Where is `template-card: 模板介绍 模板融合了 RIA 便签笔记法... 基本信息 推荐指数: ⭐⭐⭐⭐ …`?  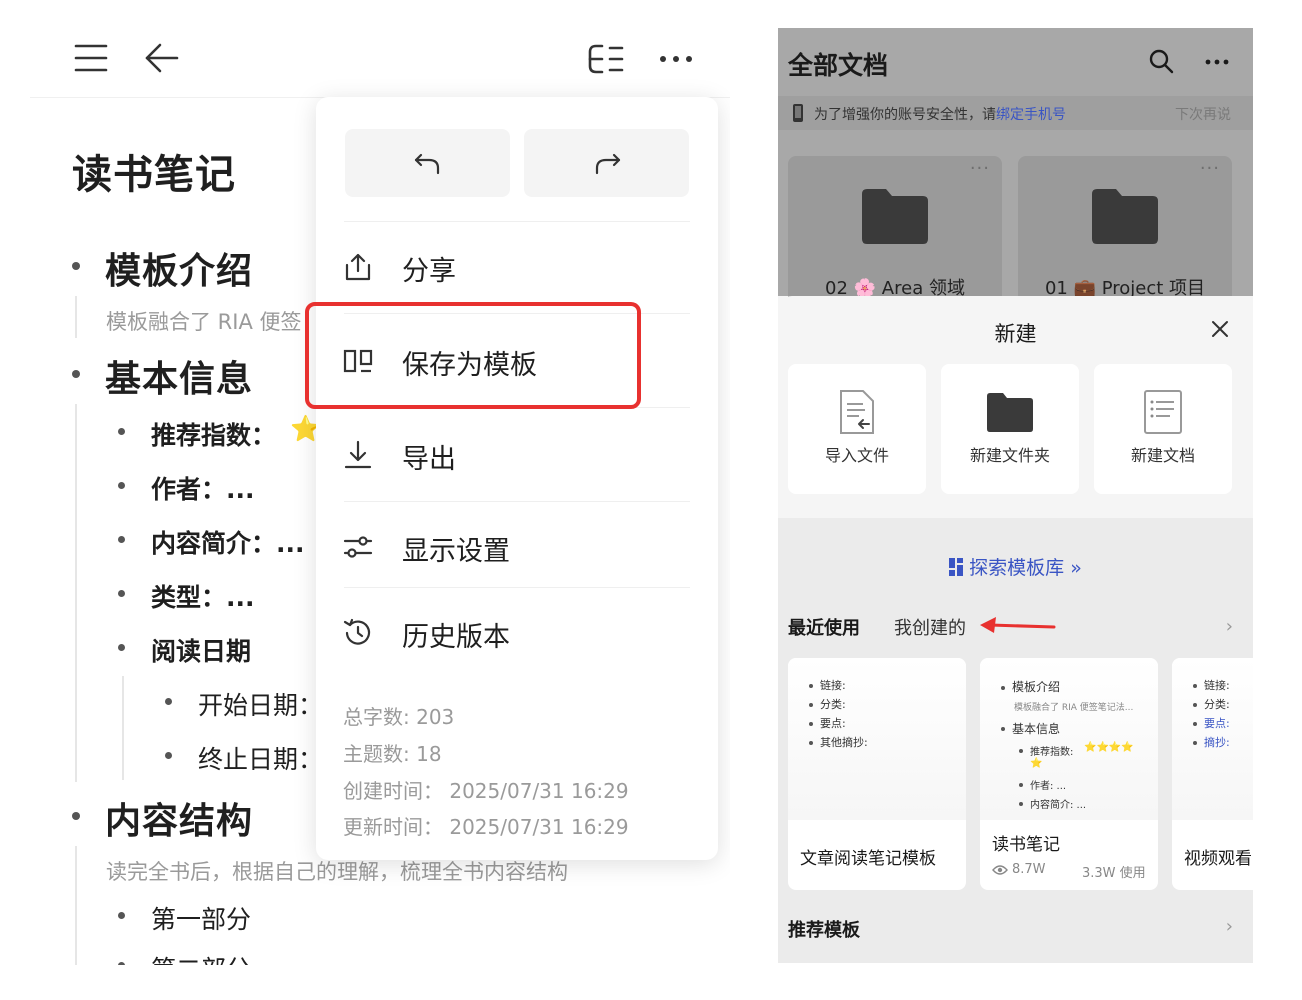 template-card: 模板介绍 模板融合了 RIA 便签笔记法... 基本信息 推荐指数: ⭐⭐⭐⭐ … is located at coordinates (1069, 774).